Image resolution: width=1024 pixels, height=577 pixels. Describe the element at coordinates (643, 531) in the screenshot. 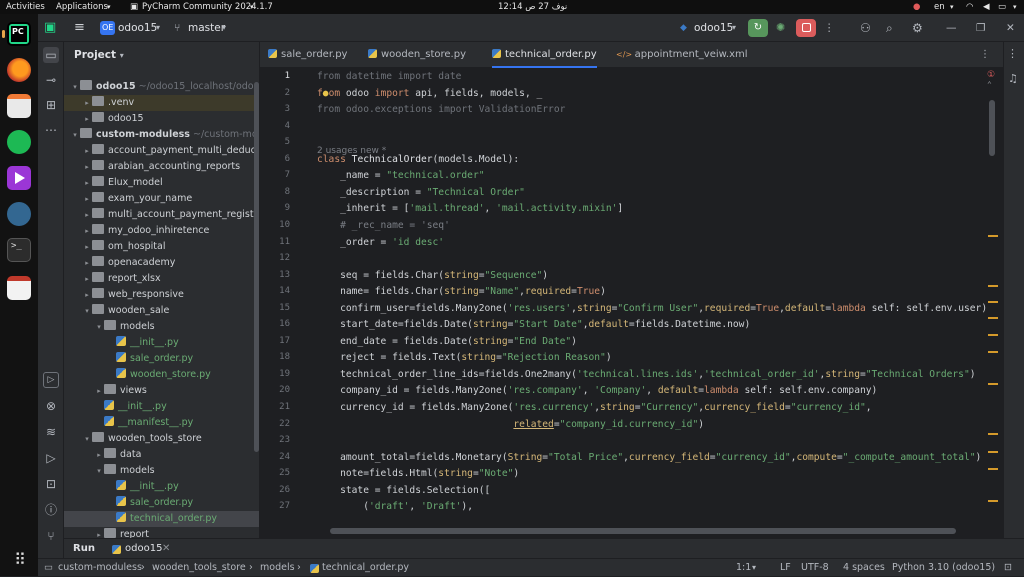

I see `editor-horizontal-scrollbar` at that location.